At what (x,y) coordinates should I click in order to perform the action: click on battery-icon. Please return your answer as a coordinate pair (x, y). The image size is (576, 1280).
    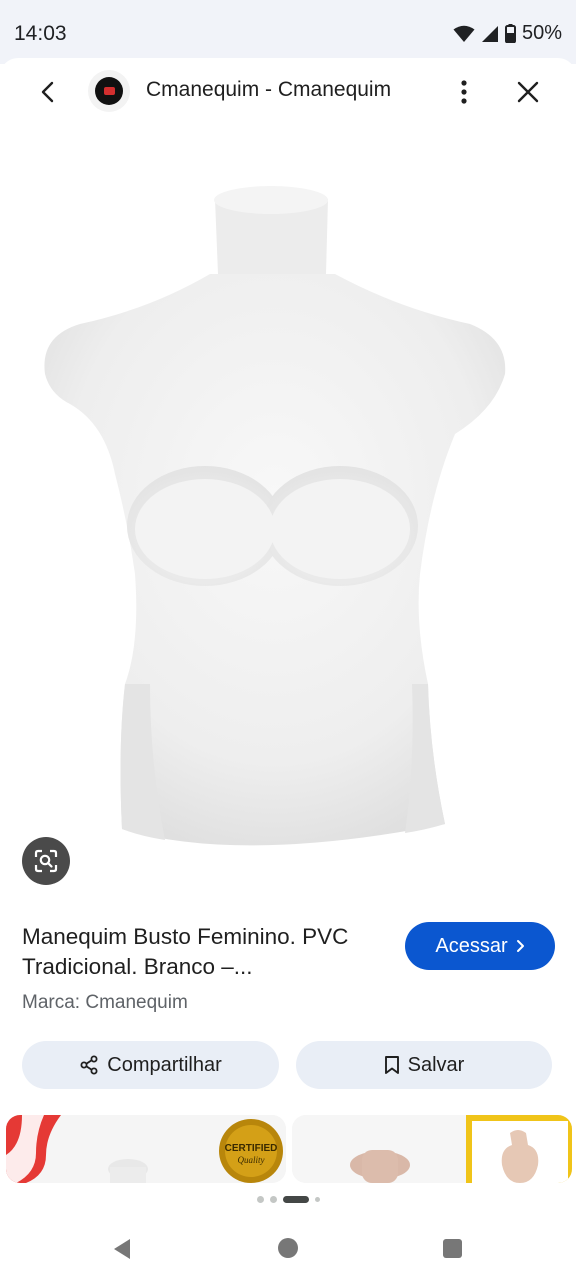
    Looking at the image, I should click on (510, 33).